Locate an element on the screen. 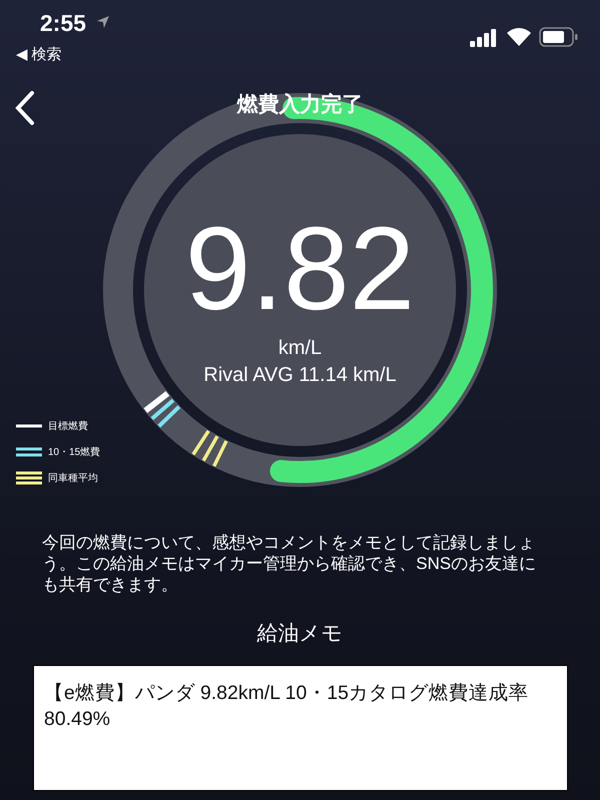 The height and width of the screenshot is (800, 600). battery-icon is located at coordinates (559, 37).